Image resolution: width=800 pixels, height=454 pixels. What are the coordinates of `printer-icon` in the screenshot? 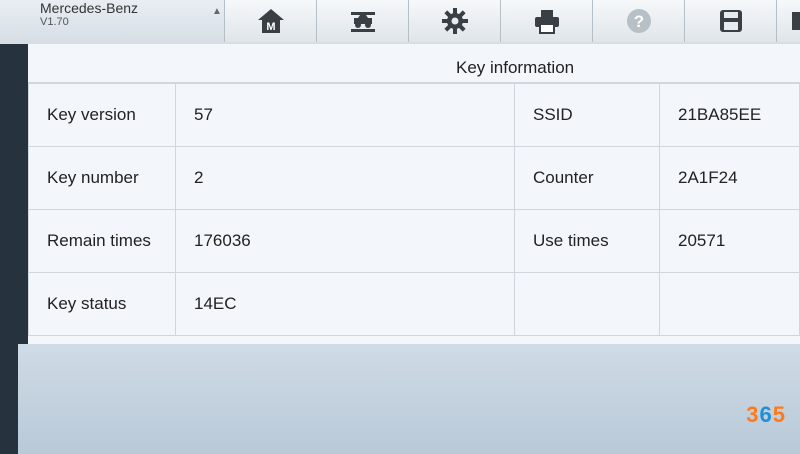 It's located at (546, 22).